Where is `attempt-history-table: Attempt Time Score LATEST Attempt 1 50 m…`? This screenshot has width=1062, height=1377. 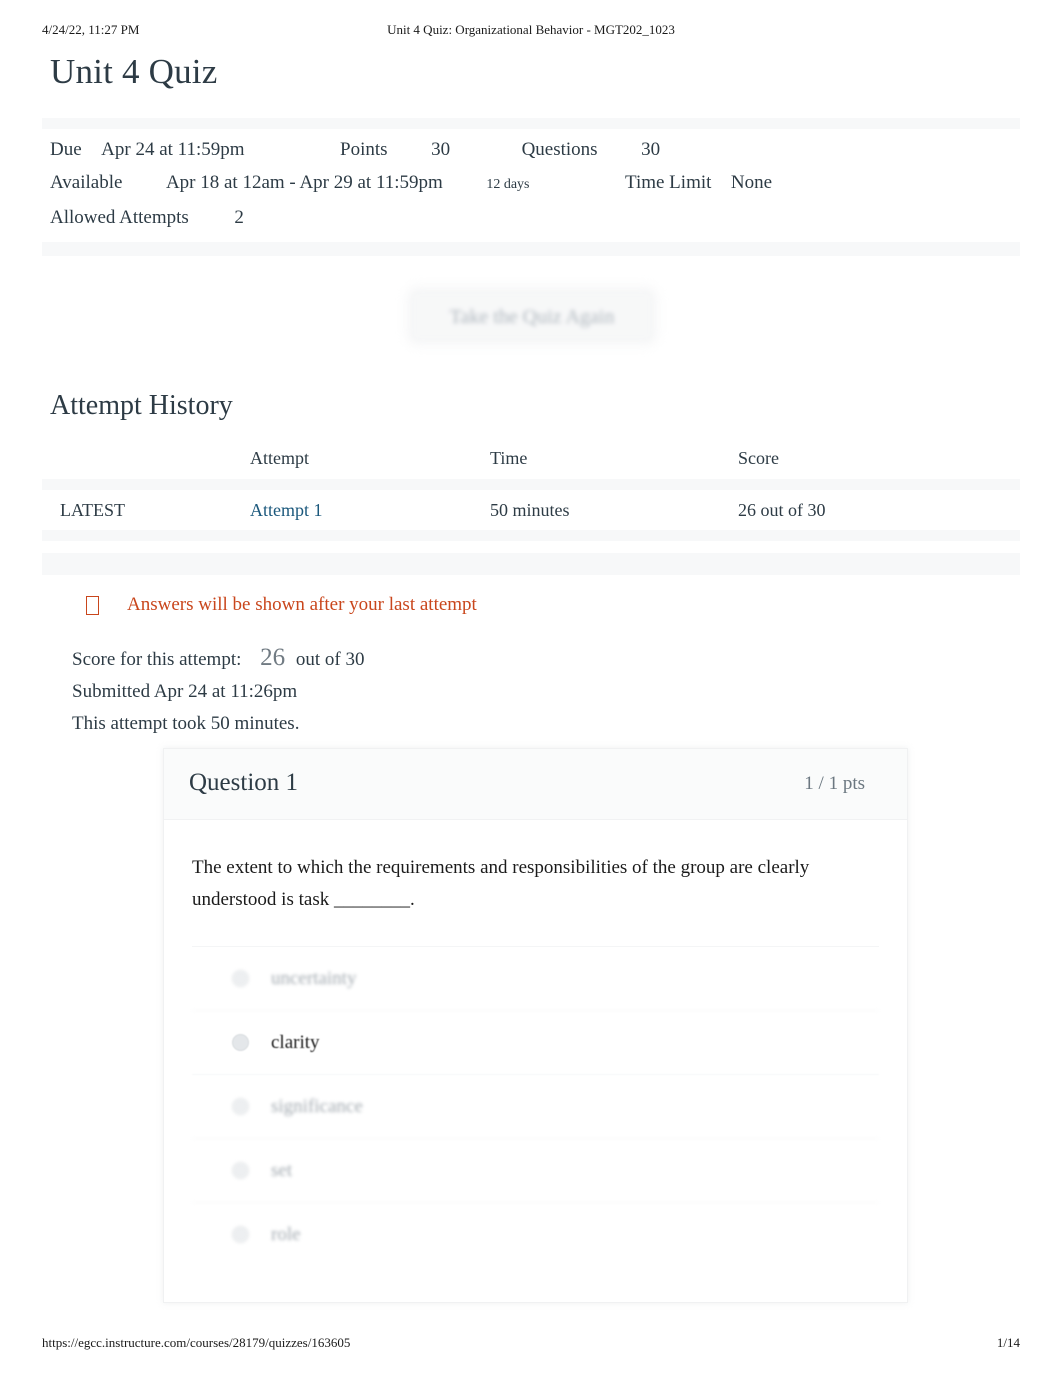 attempt-history-table: Attempt Time Score LATEST Attempt 1 50 m… is located at coordinates (531, 511).